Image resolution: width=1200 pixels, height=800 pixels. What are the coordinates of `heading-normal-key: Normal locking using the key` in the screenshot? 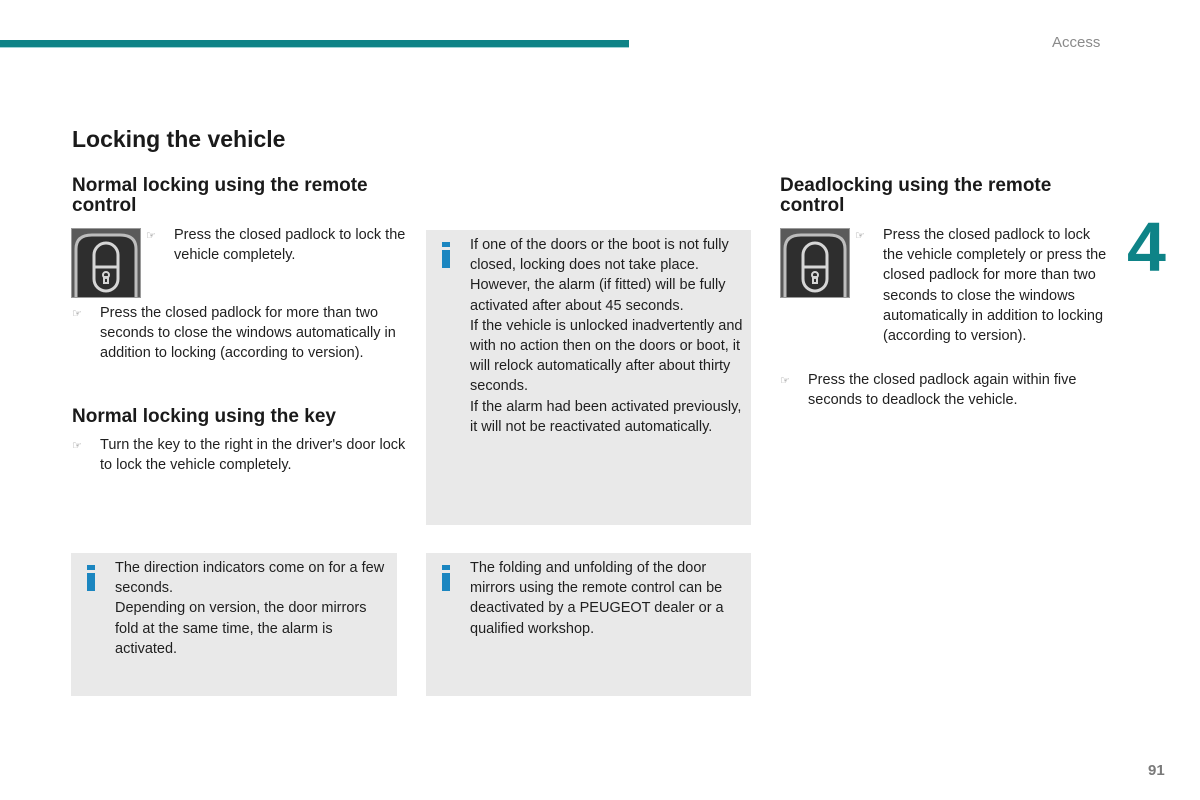 It's located at (204, 416).